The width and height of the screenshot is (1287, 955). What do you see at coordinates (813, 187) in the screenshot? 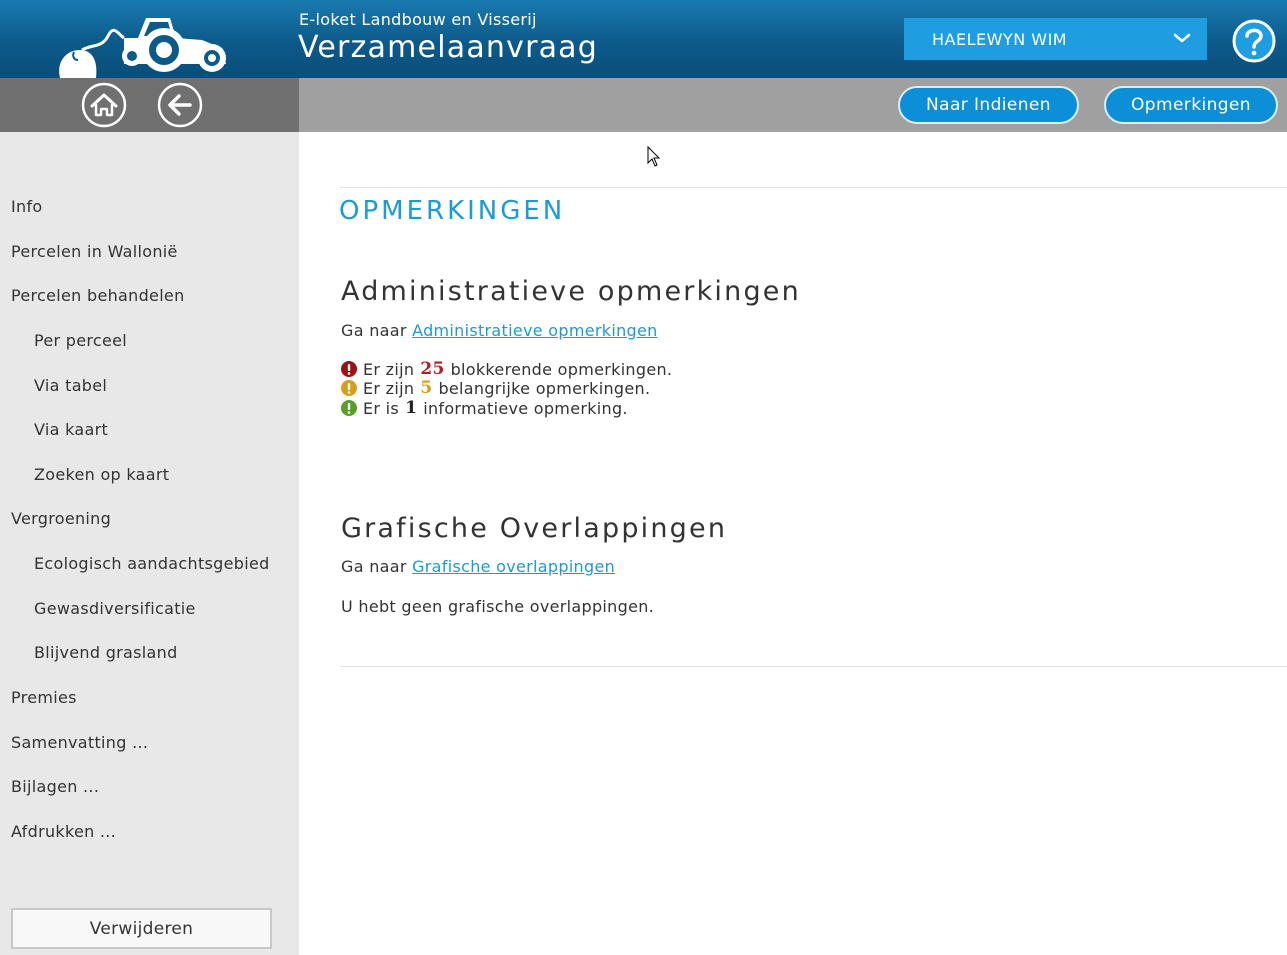
I see `top-divider` at bounding box center [813, 187].